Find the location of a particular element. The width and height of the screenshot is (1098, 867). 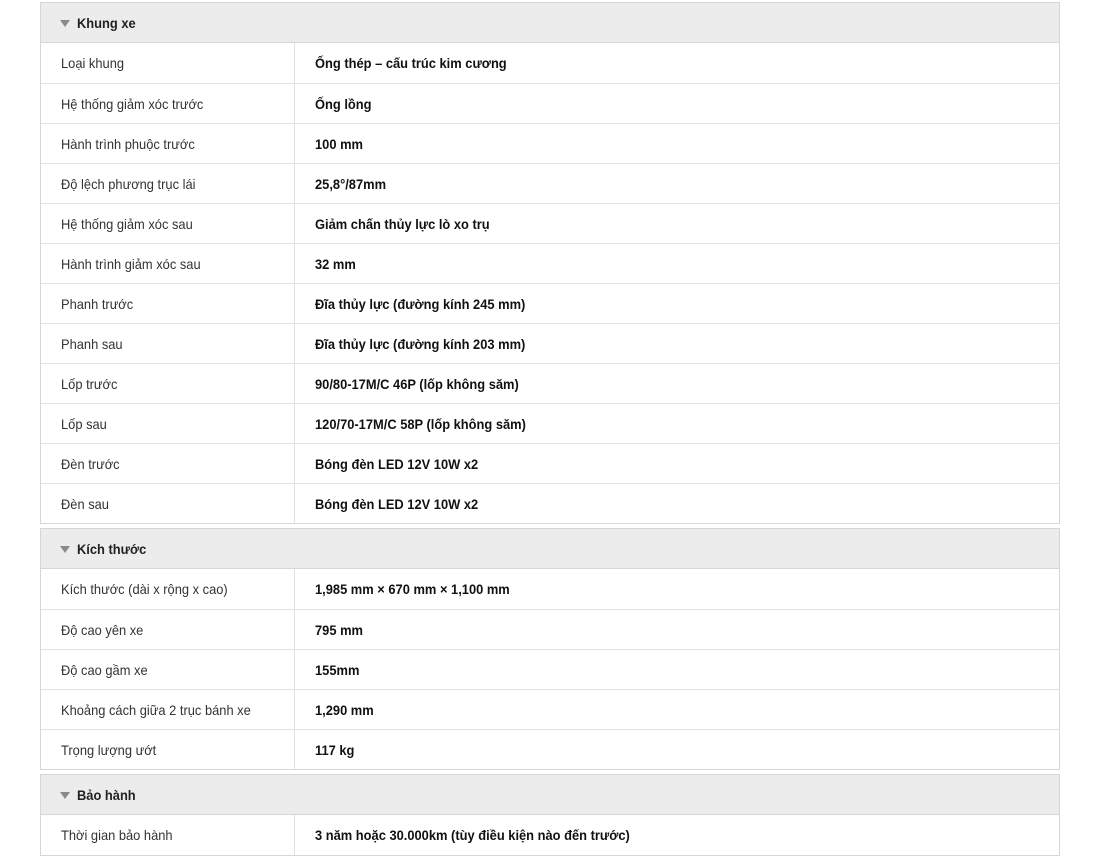

spec-label-cell: Đèn sau is located at coordinates (168, 503).